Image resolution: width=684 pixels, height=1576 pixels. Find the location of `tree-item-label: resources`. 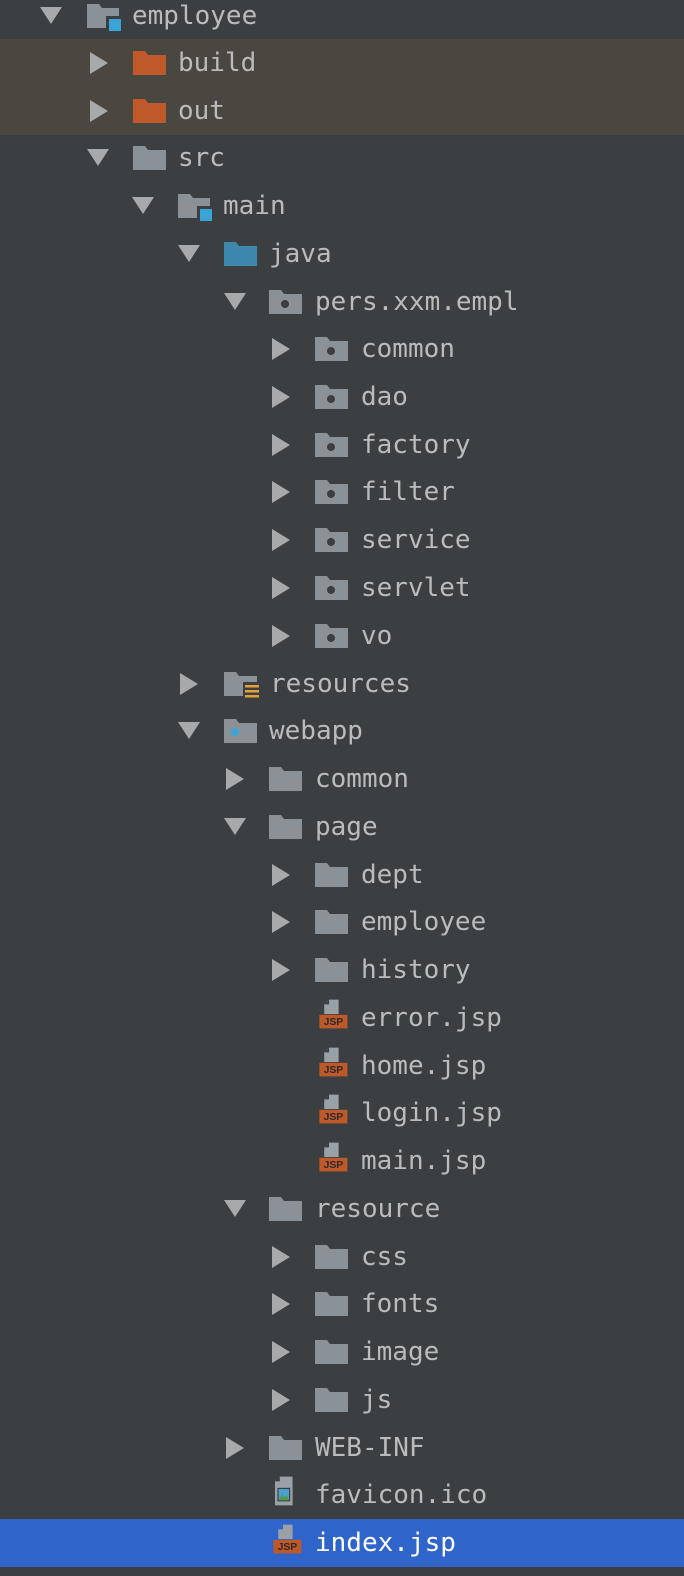

tree-item-label: resources is located at coordinates (340, 684).